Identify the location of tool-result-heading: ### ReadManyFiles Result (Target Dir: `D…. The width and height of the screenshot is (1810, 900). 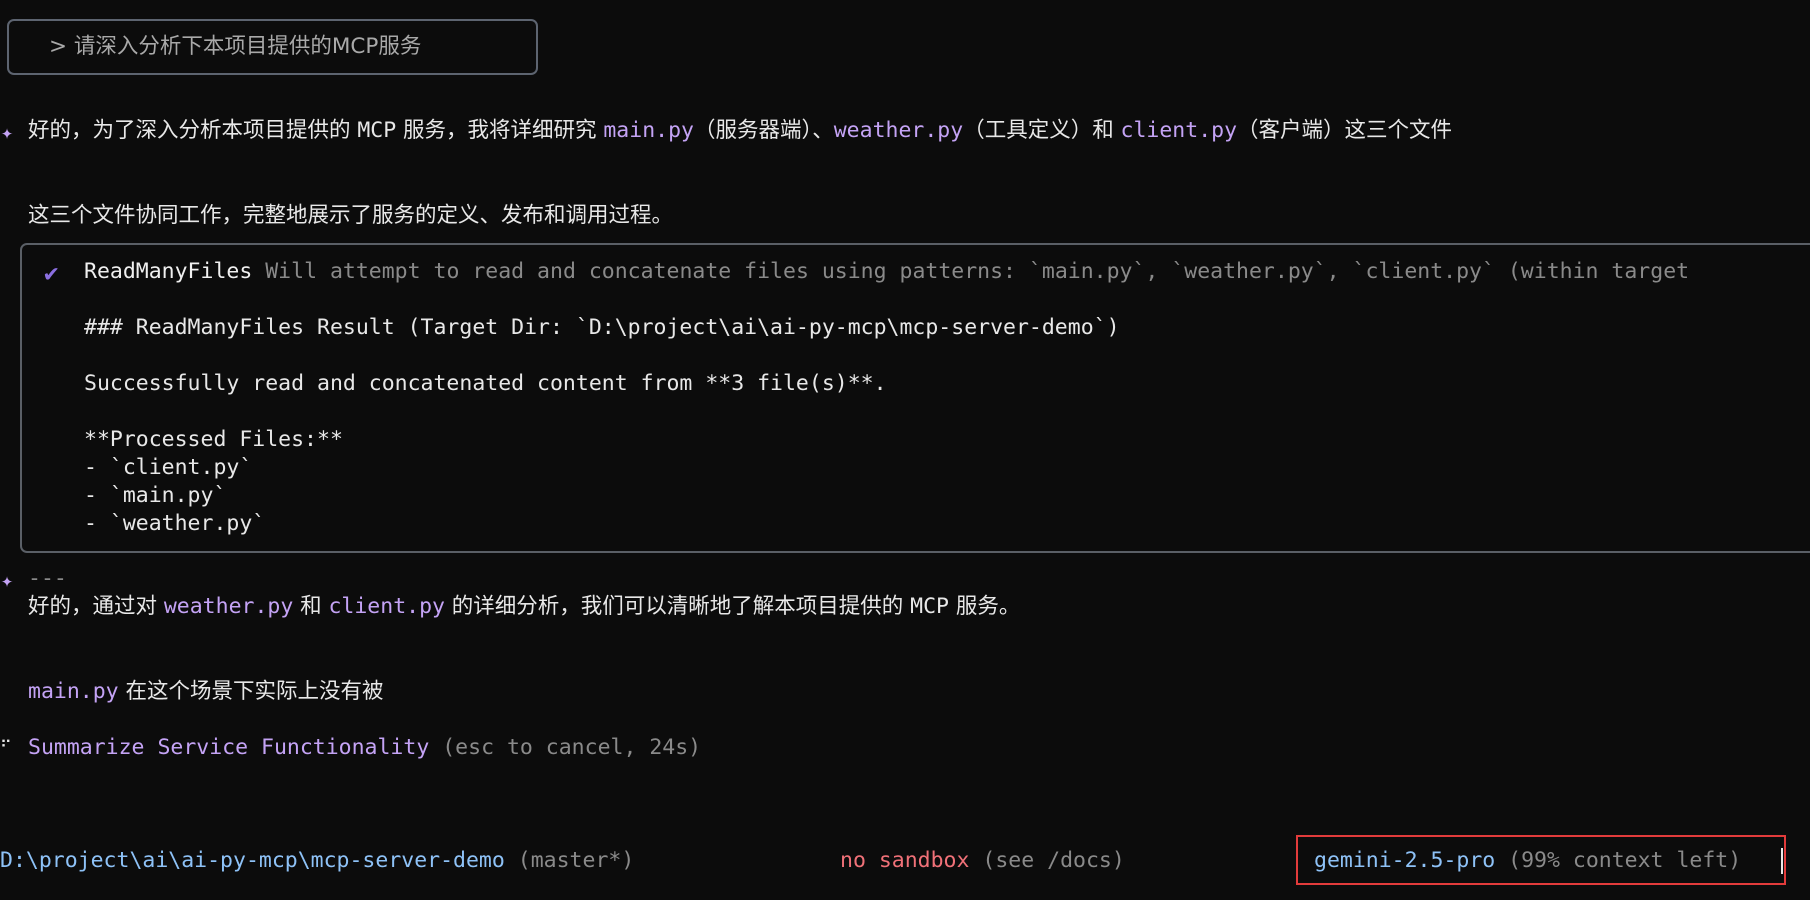
(602, 327).